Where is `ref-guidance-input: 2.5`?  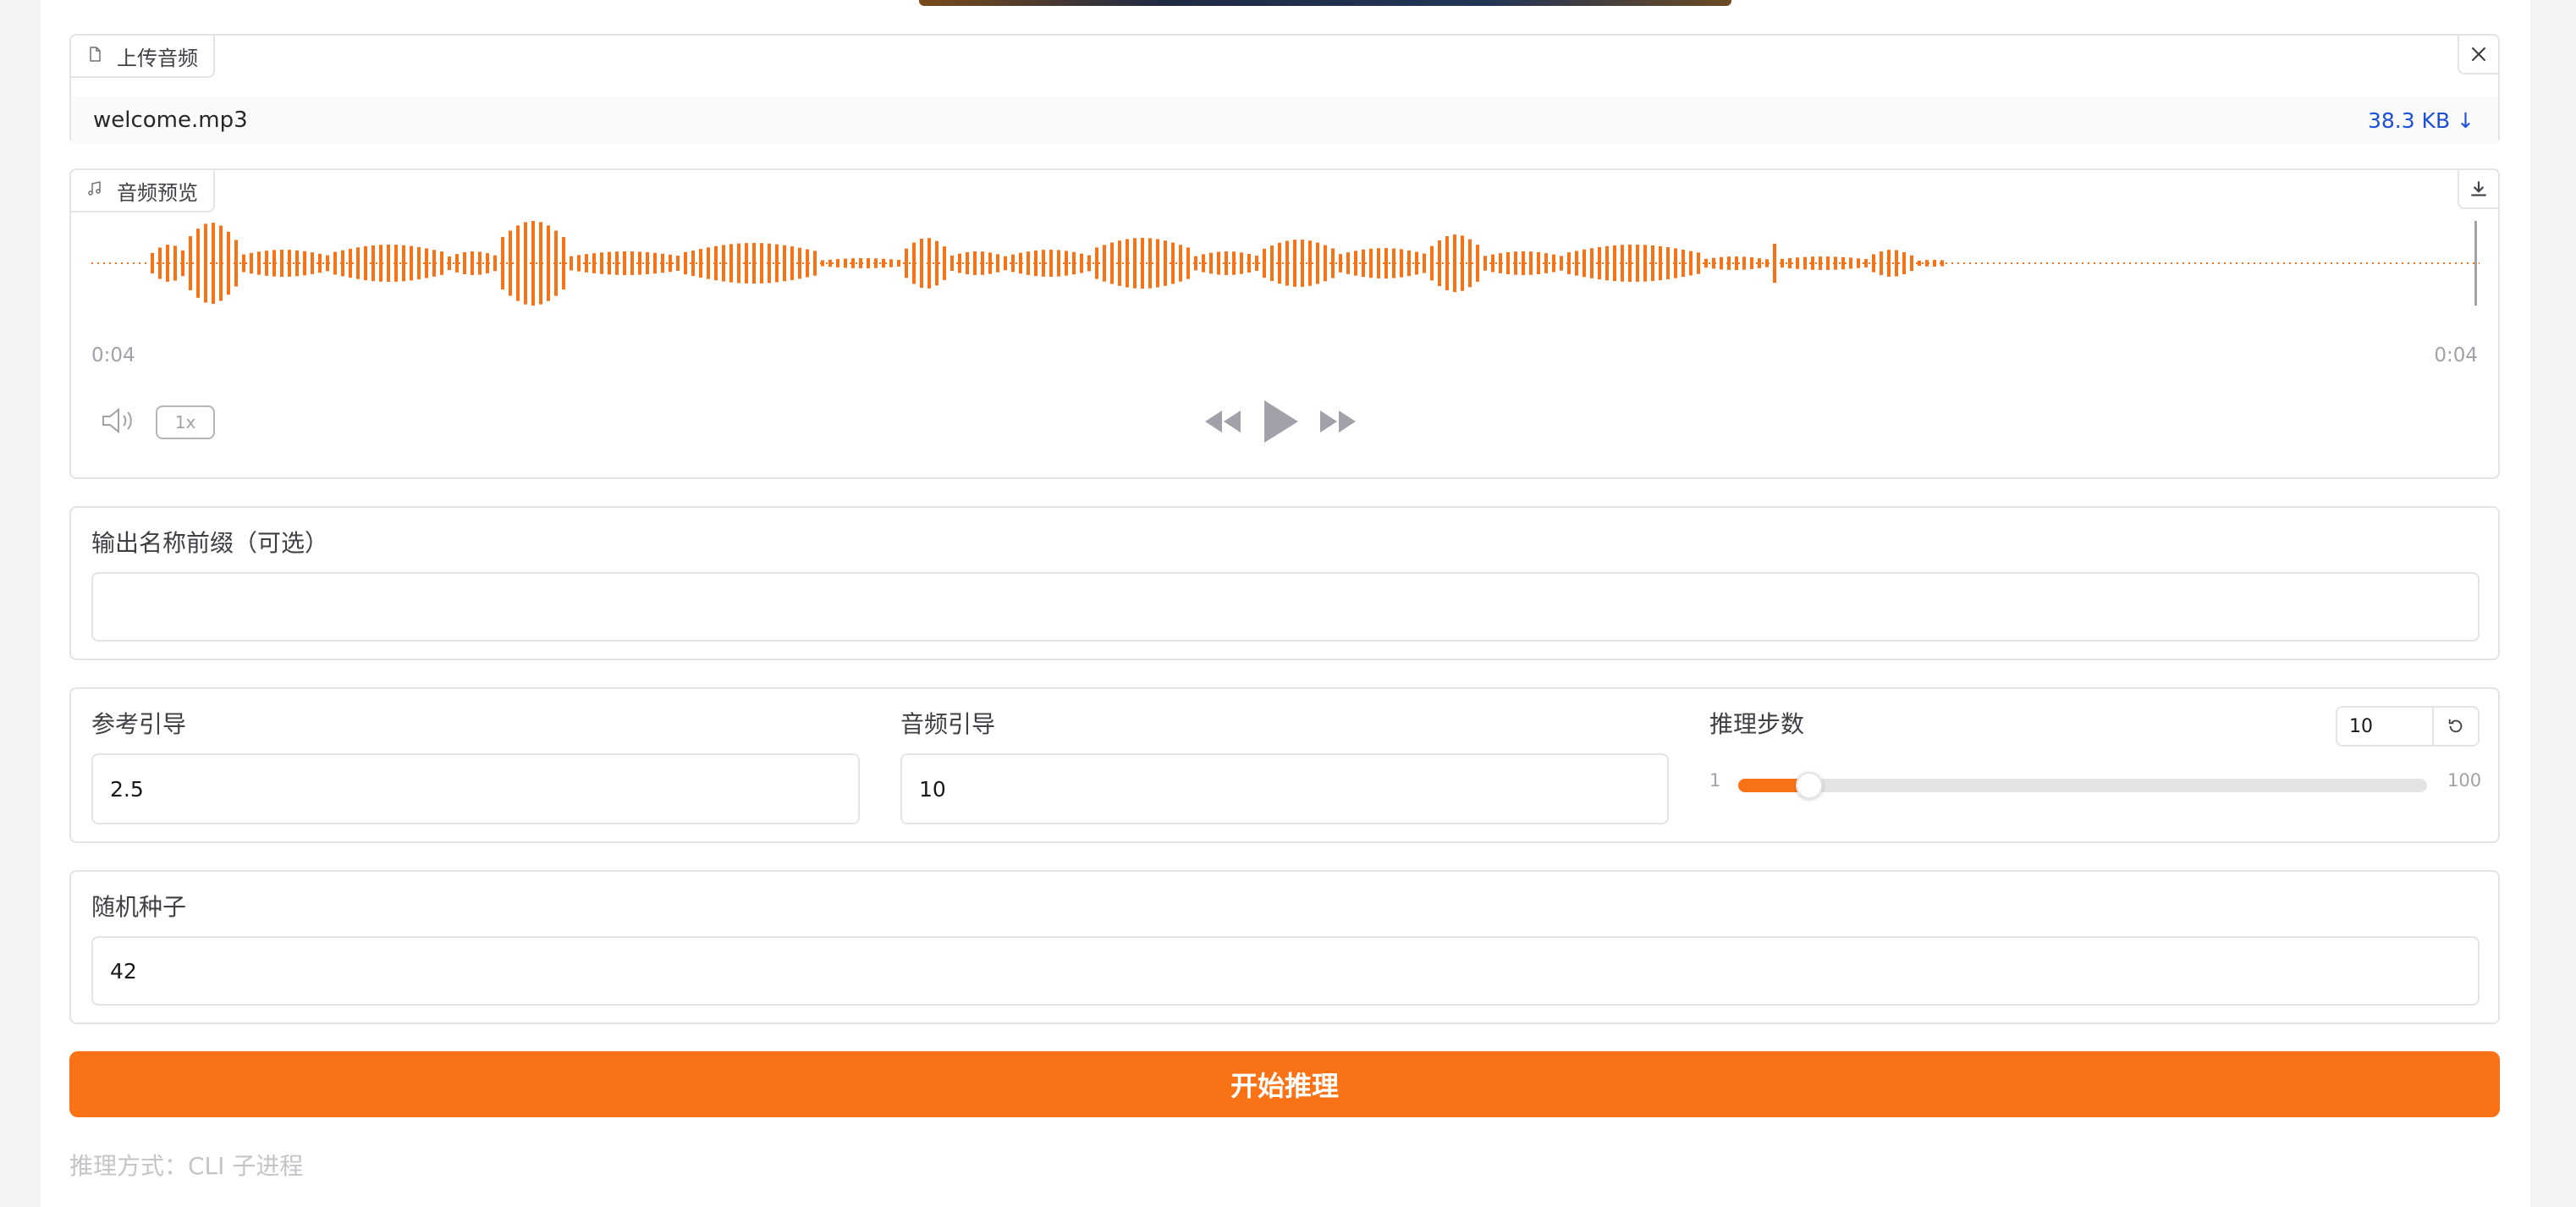 ref-guidance-input: 2.5 is located at coordinates (476, 788).